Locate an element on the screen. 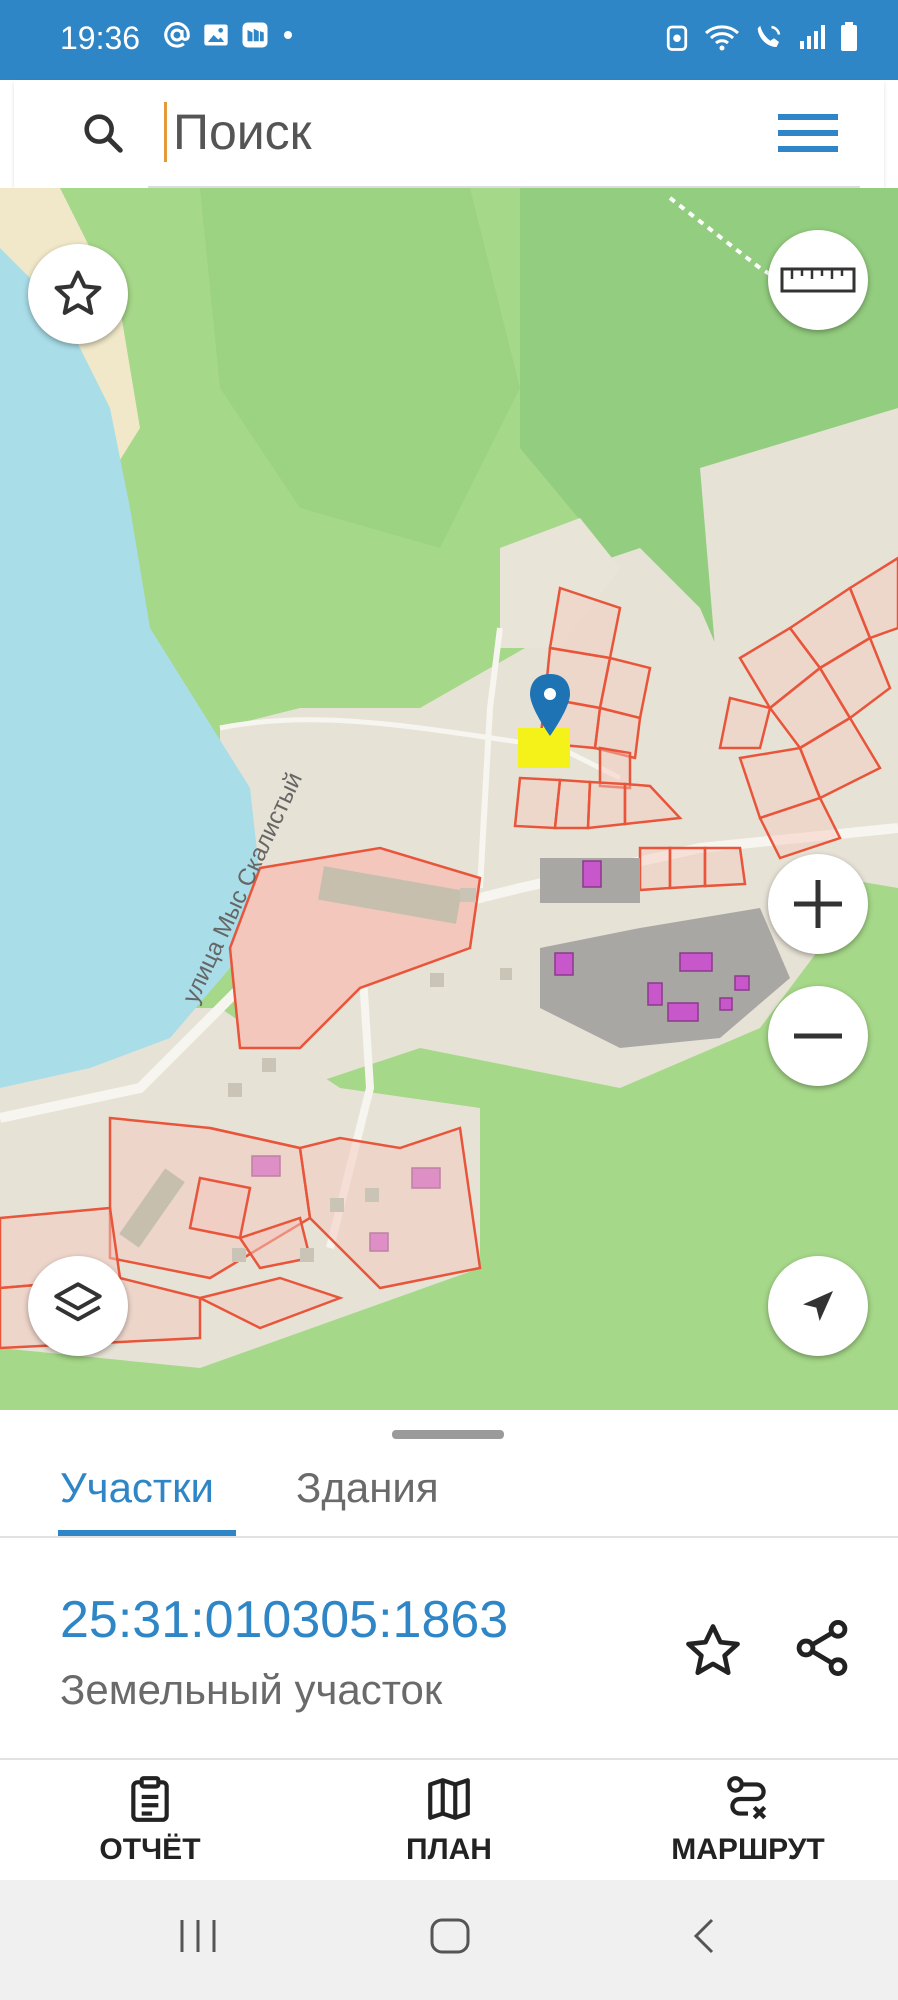 This screenshot has height=2000, width=898. status-right-icons is located at coordinates (761, 39).